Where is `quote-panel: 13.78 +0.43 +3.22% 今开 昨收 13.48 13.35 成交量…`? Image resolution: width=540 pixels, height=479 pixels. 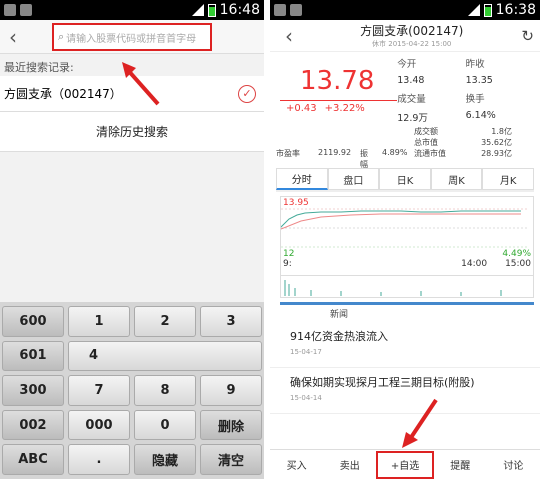 quote-panel: 13.78 +0.43 +3.22% 今开 昨收 13.48 13.35 成交量… is located at coordinates (405, 90).